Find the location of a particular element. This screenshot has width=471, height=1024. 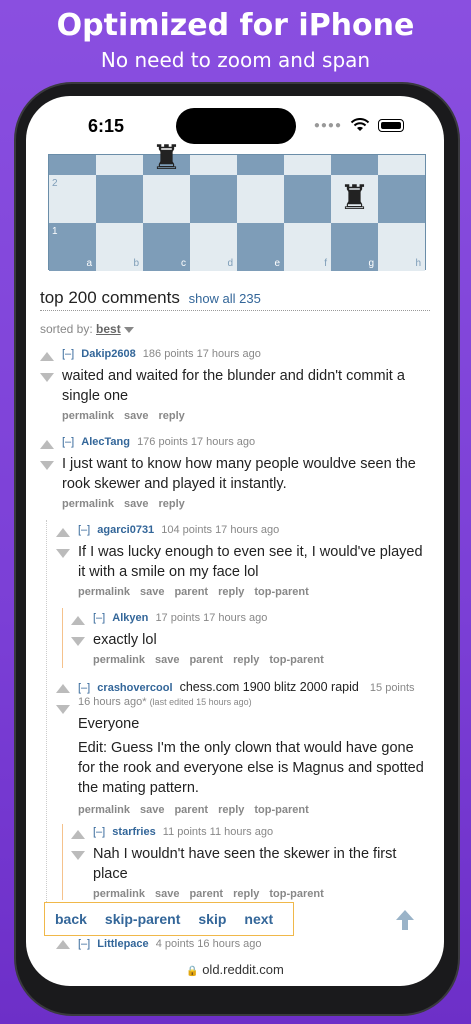

chevron-down-icon is located at coordinates (128, 329).